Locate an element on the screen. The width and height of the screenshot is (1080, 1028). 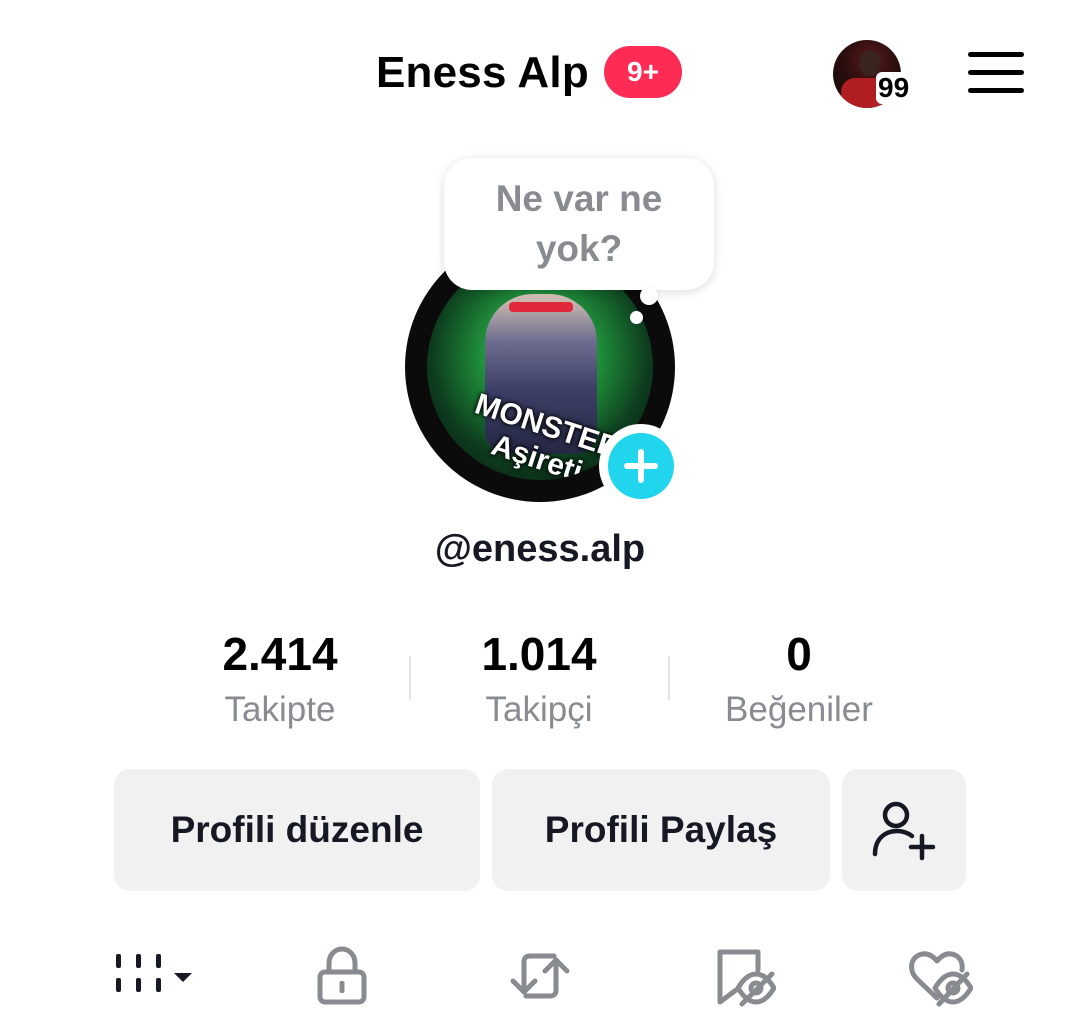
plus-icon is located at coordinates (641, 466).